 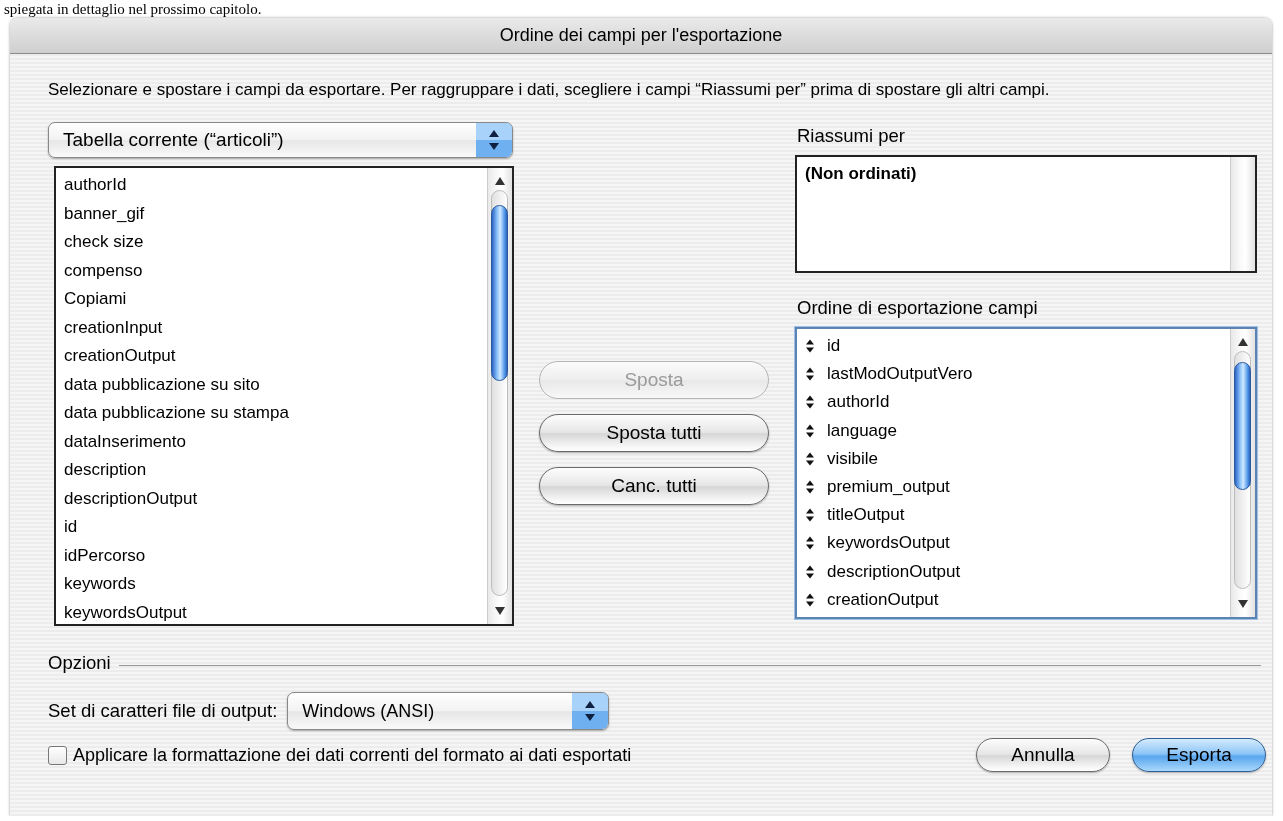 I want to click on window-title: Ordine dei campi per l'esportazione, so click(x=641, y=35).